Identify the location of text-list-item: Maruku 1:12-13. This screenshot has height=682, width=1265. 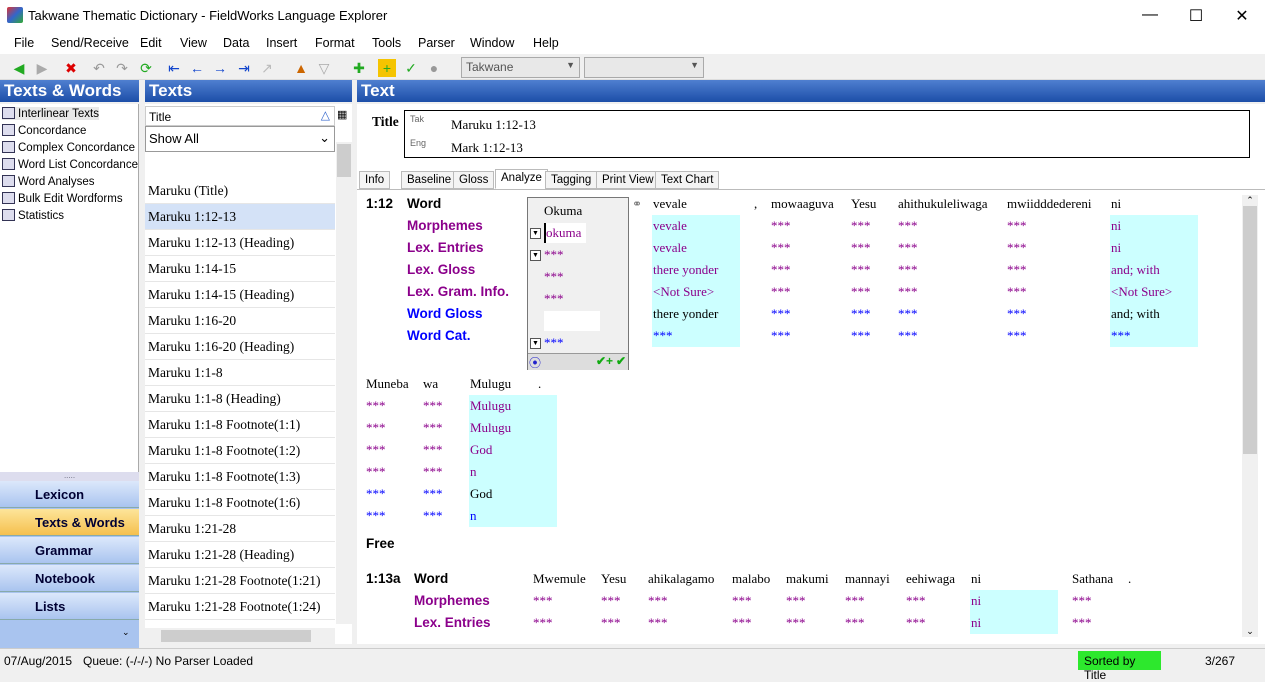
(240, 217).